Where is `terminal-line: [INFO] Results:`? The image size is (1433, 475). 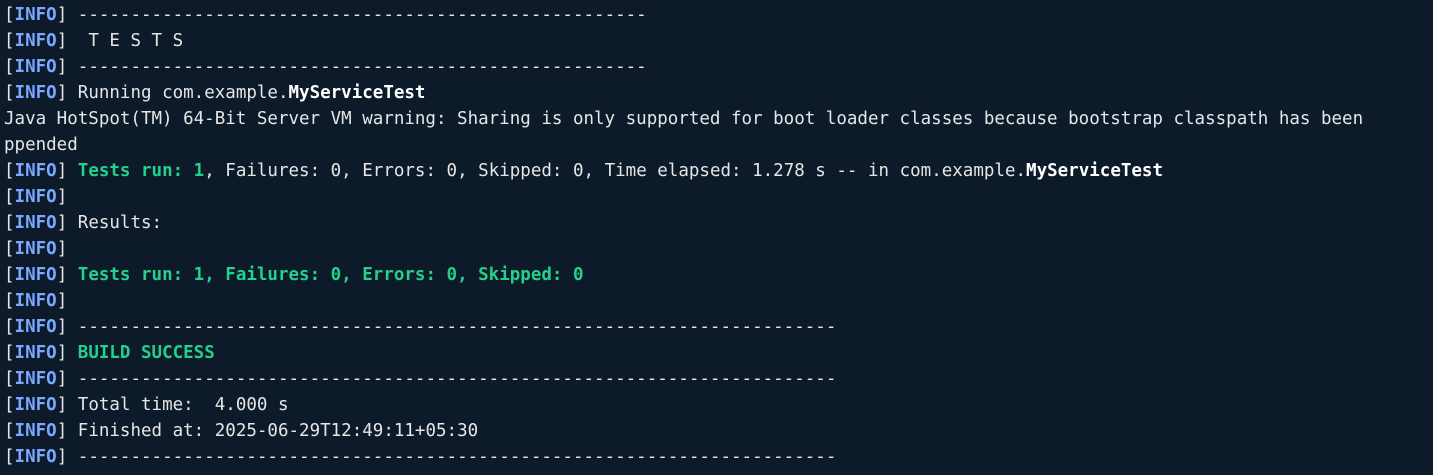 terminal-line: [INFO] Results: is located at coordinates (718, 223).